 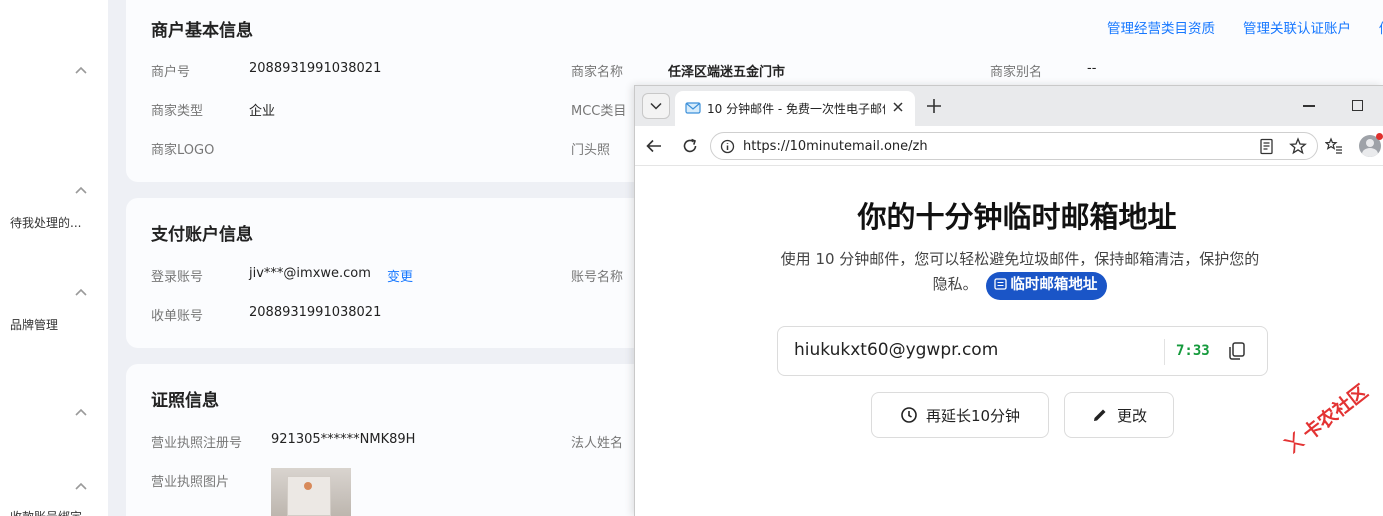 I want to click on tab-bar: 10 分钟邮件 - 免费一次性电子邮件, so click(x=1009, y=106).